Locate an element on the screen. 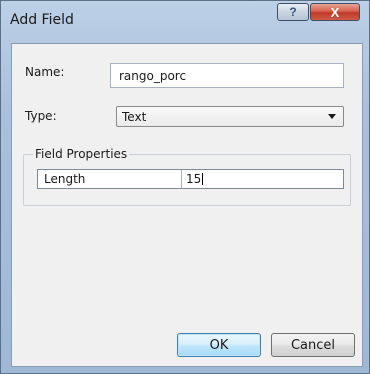 This screenshot has width=370, height=374. type-dropdown-value: Text is located at coordinates (134, 116).